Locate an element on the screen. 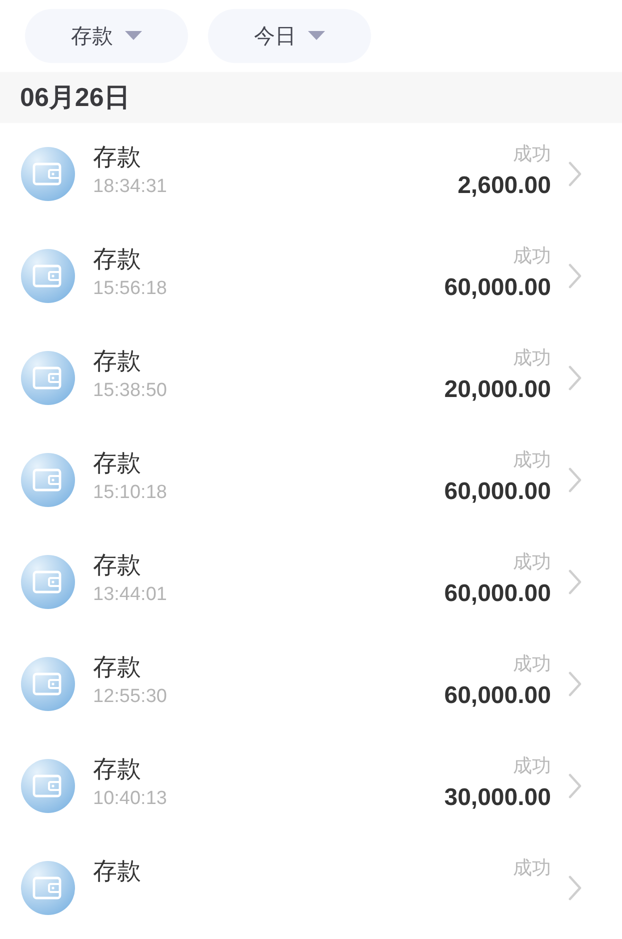 The image size is (622, 939). transaction-amount: 20,000.00 is located at coordinates (497, 390).